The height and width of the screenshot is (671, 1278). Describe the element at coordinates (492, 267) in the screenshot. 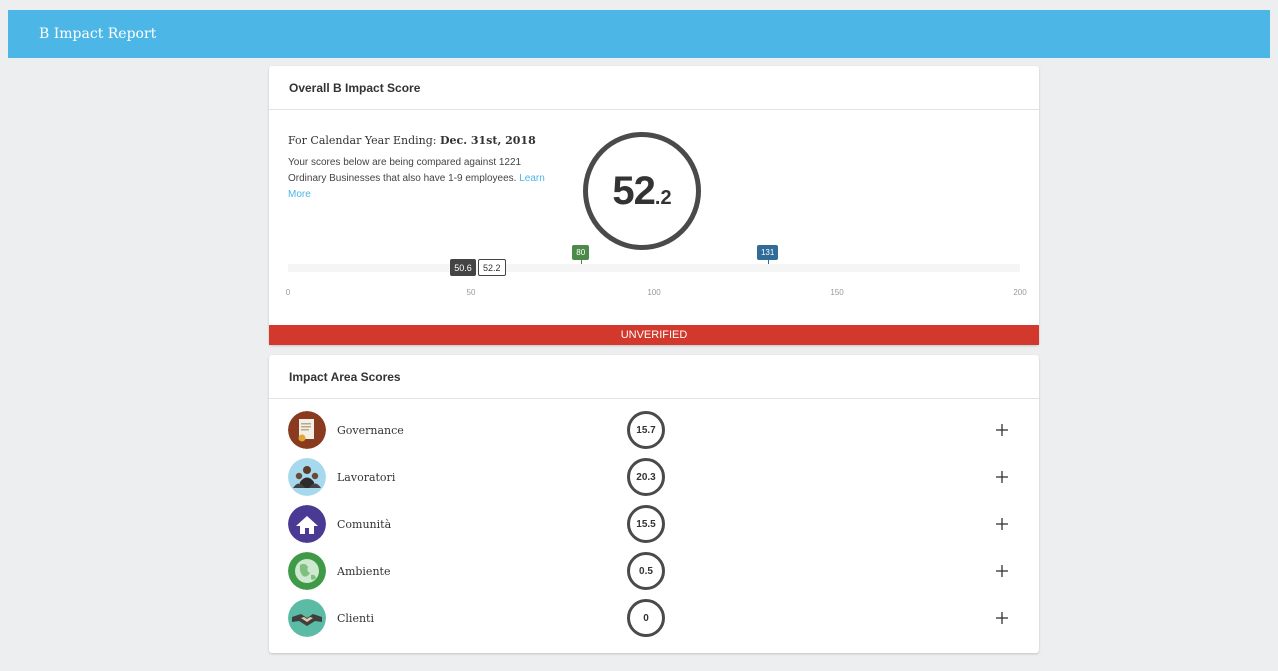

I see `score-marker-outline: 52.2` at that location.